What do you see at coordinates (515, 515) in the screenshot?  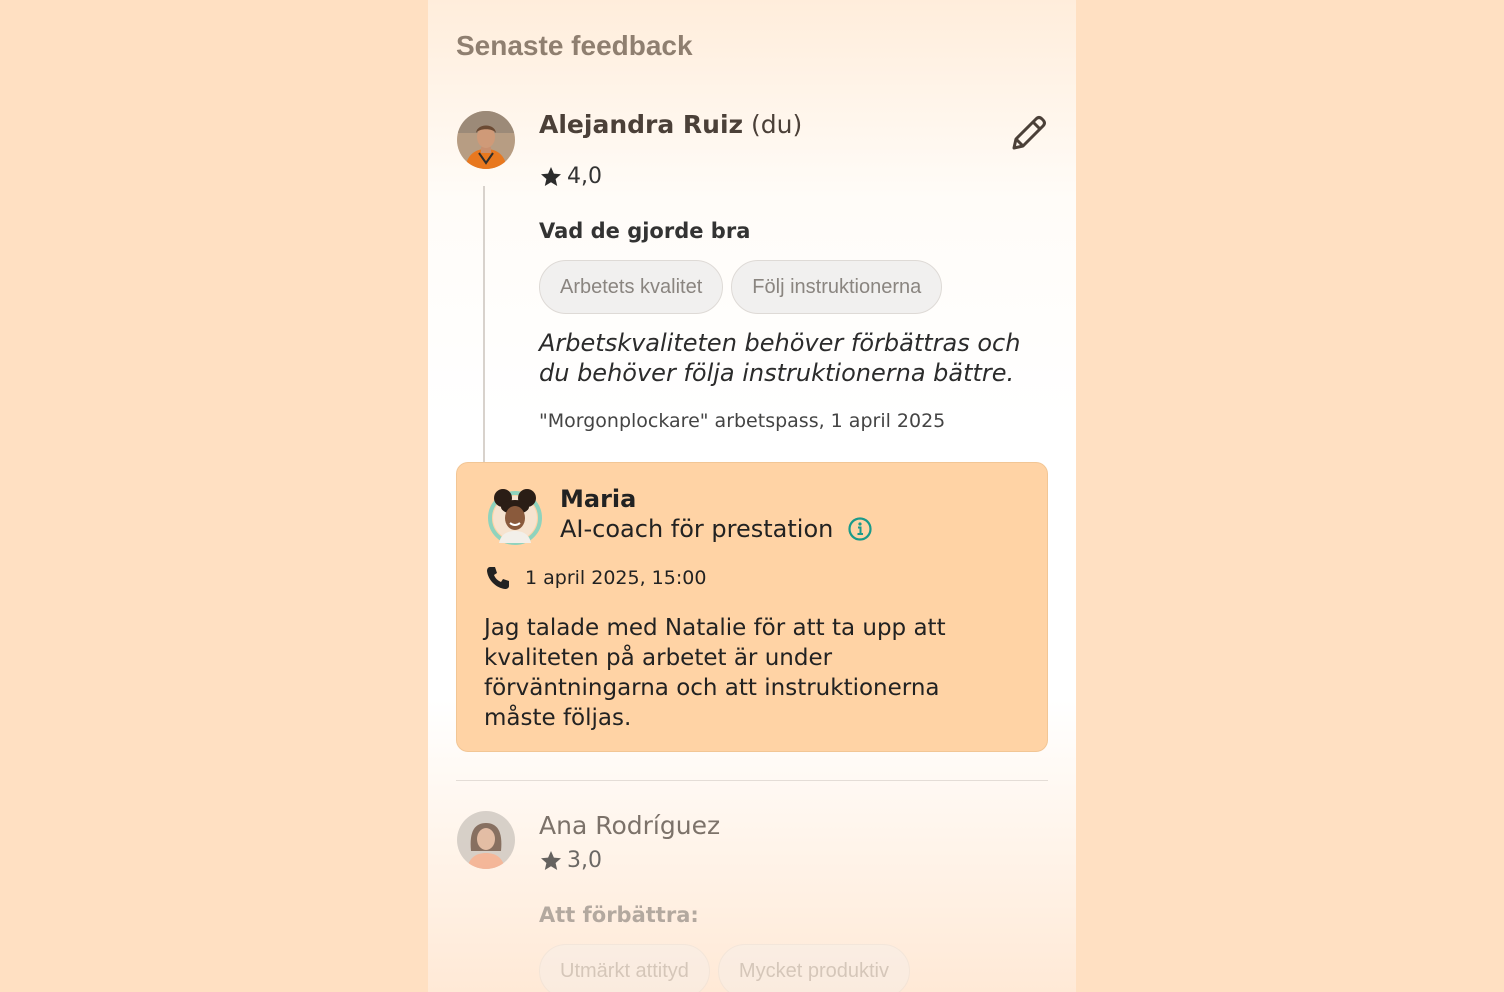 I see `coach-avatar` at bounding box center [515, 515].